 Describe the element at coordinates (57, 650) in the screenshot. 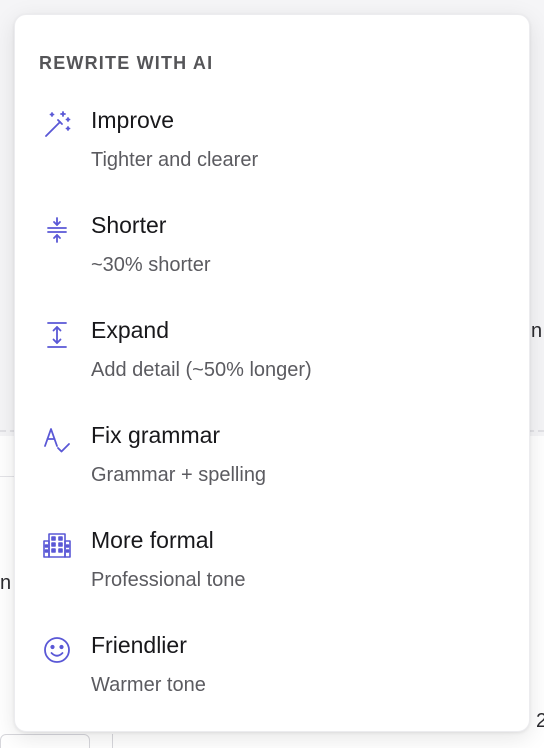

I see `smile-icon` at that location.